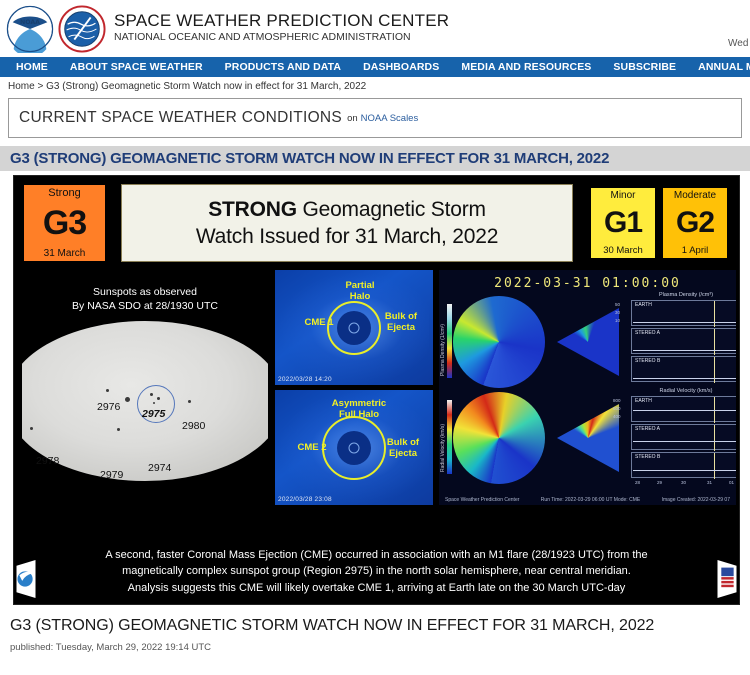 This screenshot has width=750, height=675. I want to click on nav-item-products-and-data: PRODUCTS AND DATA, so click(283, 67).